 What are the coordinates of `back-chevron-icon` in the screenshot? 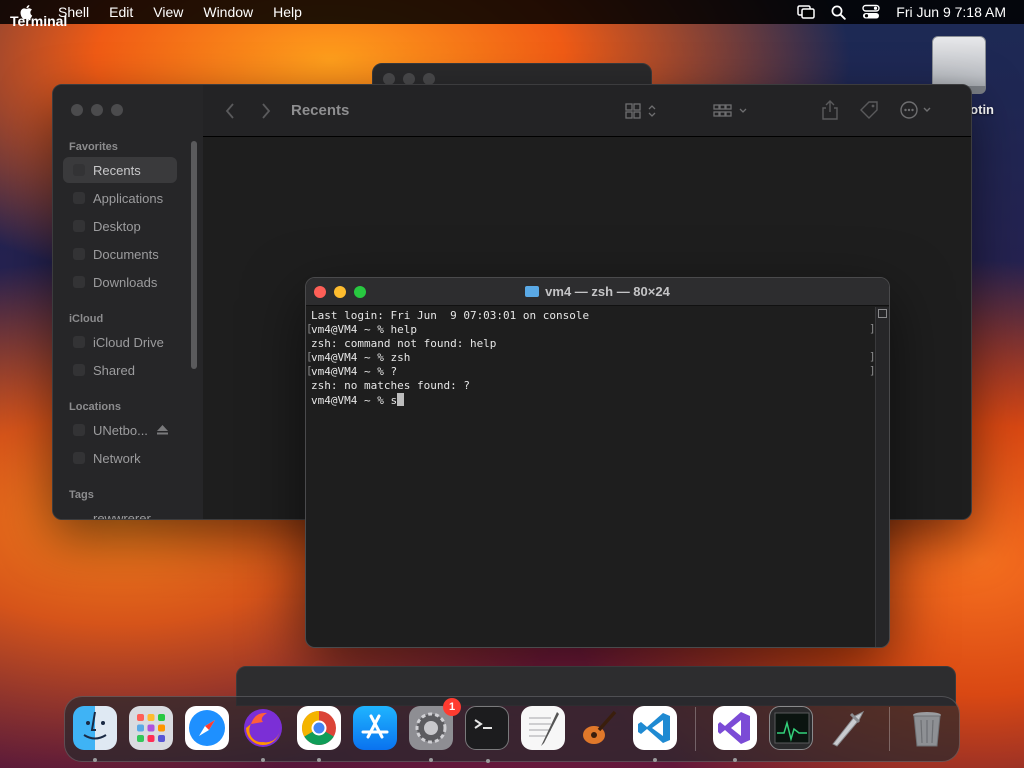 It's located at (230, 111).